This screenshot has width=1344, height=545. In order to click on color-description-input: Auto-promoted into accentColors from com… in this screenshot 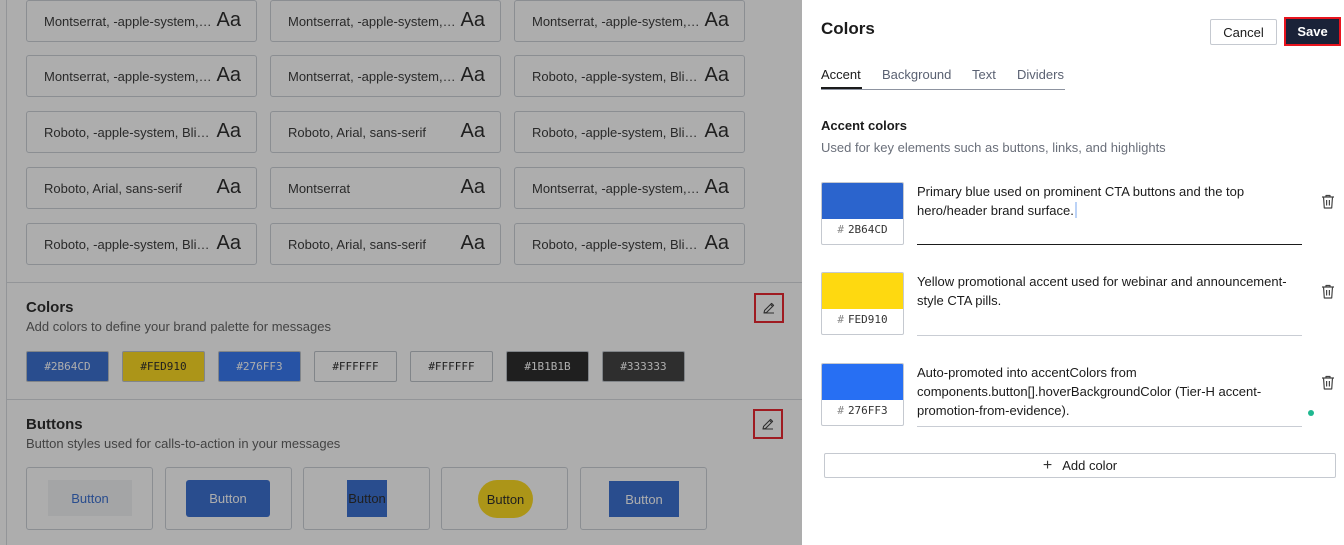, I will do `click(1109, 391)`.